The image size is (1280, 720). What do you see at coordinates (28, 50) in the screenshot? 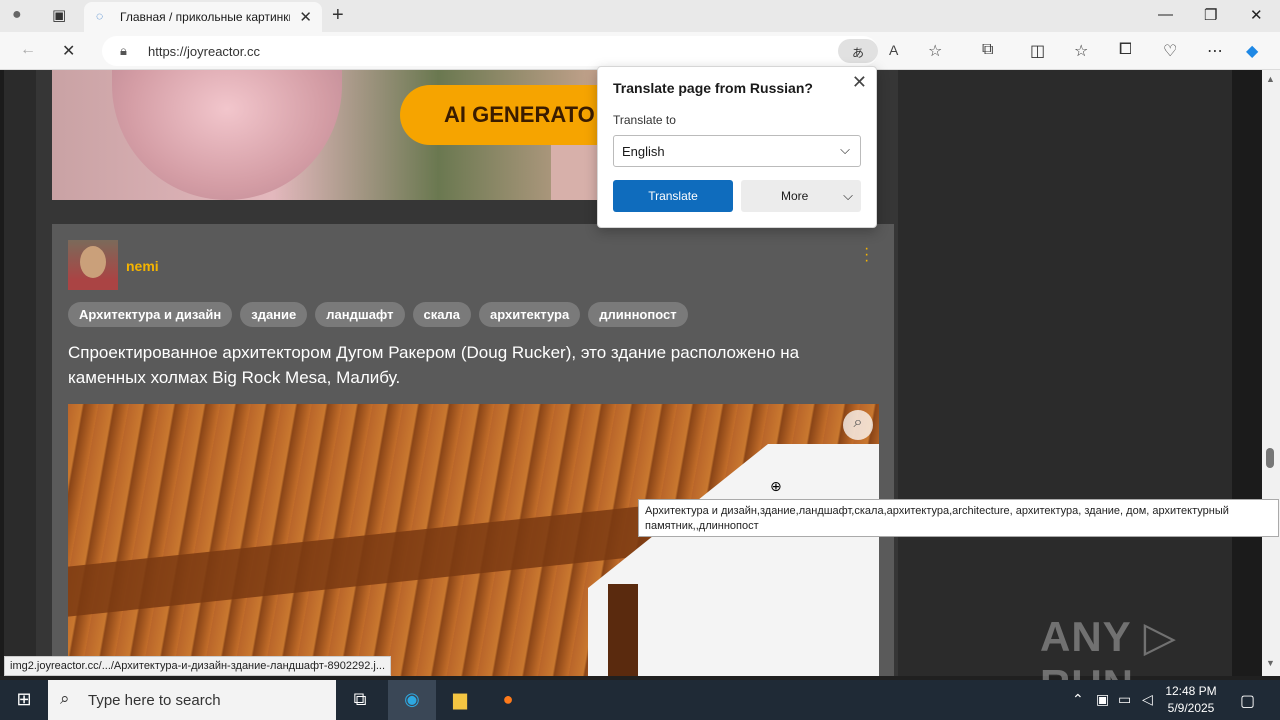
I see `back-icon: ←` at bounding box center [28, 50].